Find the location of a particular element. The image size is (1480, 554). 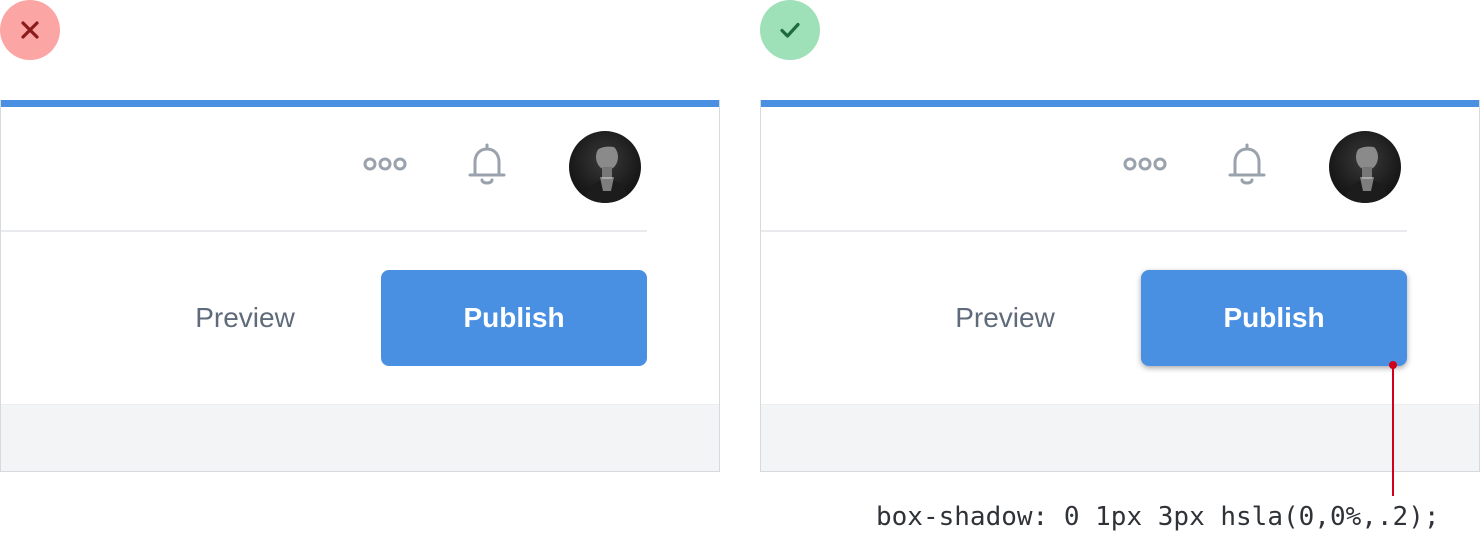

x-mark-icon is located at coordinates (30, 30).